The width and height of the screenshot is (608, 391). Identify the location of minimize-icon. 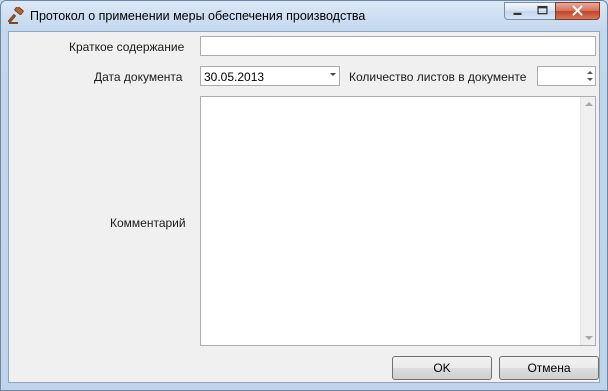
(517, 13).